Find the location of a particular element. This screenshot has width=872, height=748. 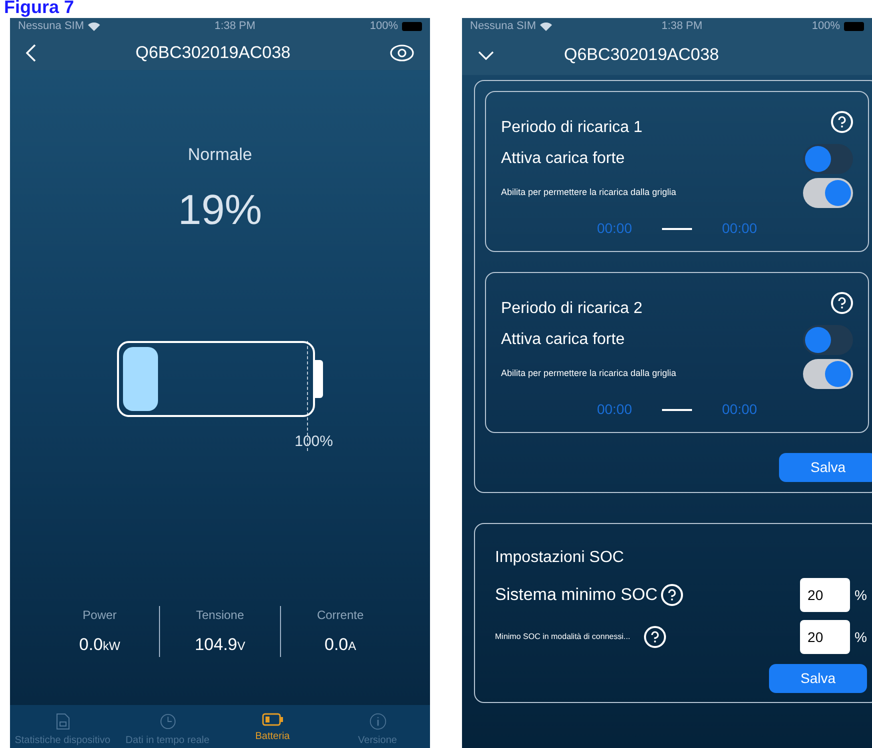

tab: Batteria is located at coordinates (272, 726).